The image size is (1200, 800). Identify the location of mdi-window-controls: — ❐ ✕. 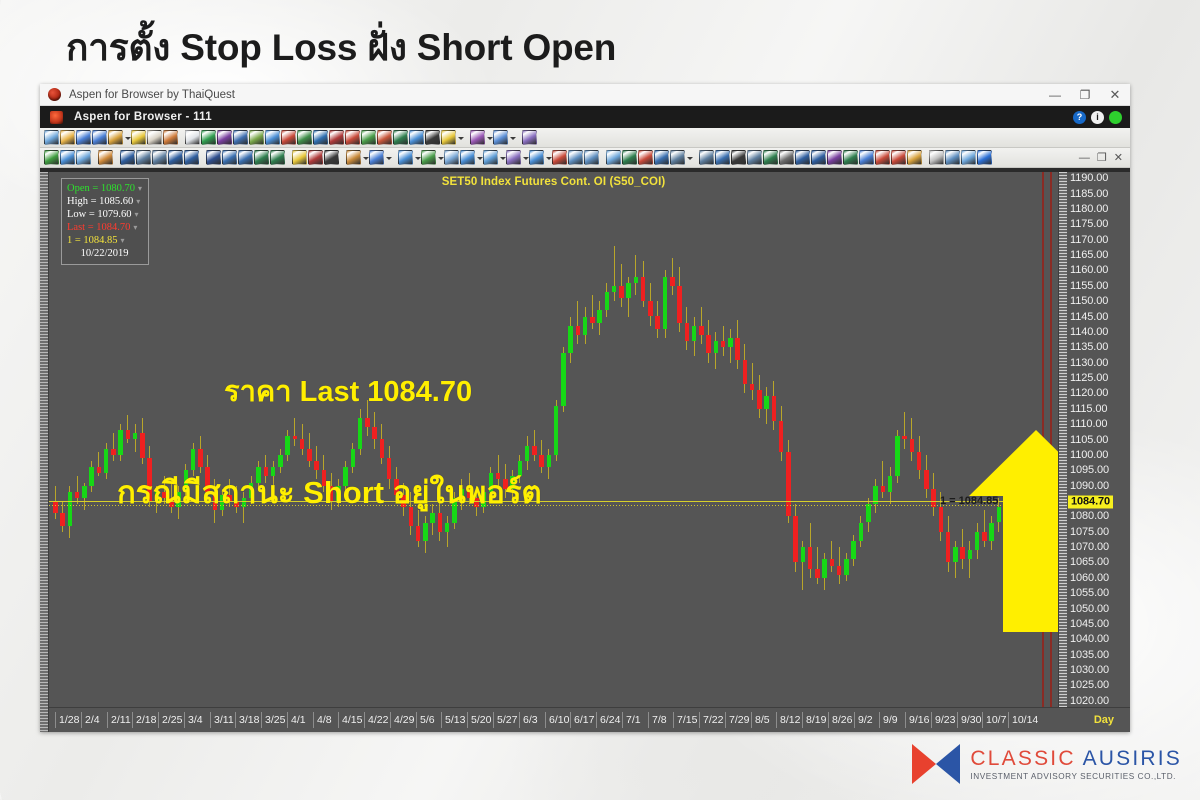
(1104, 158).